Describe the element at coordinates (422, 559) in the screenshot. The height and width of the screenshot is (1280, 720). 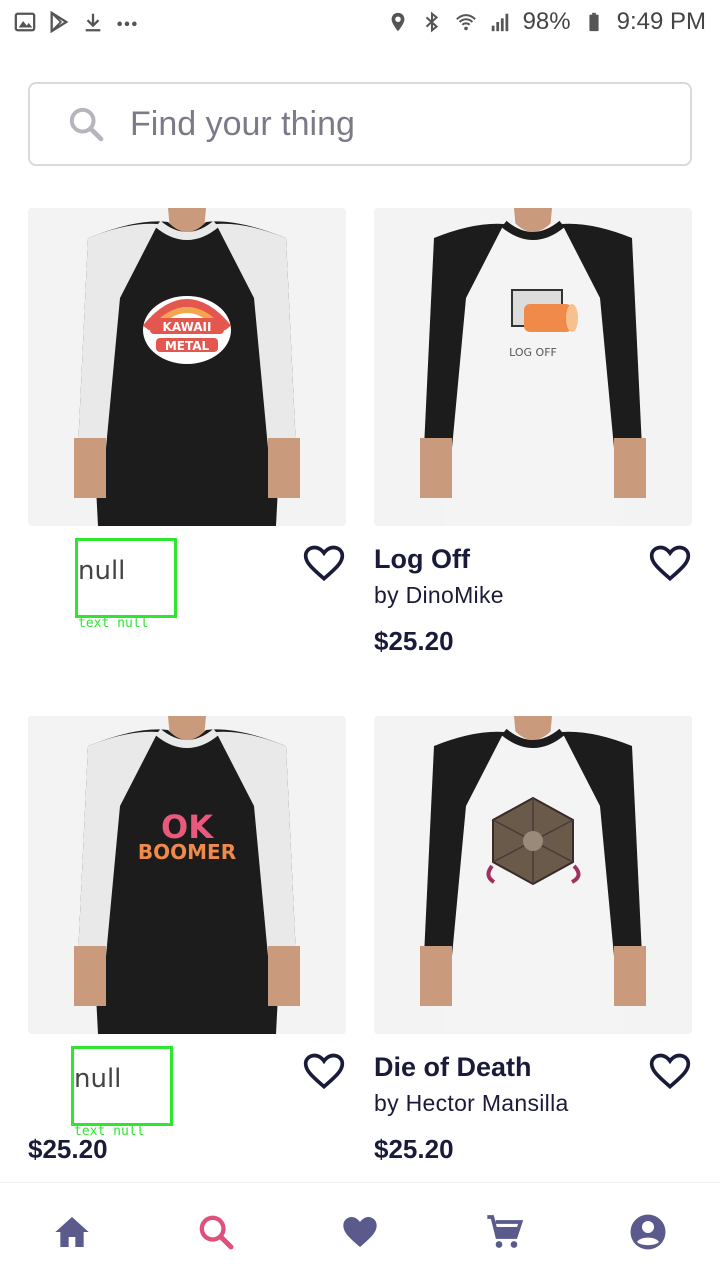
I see `product-title: Log Off` at that location.